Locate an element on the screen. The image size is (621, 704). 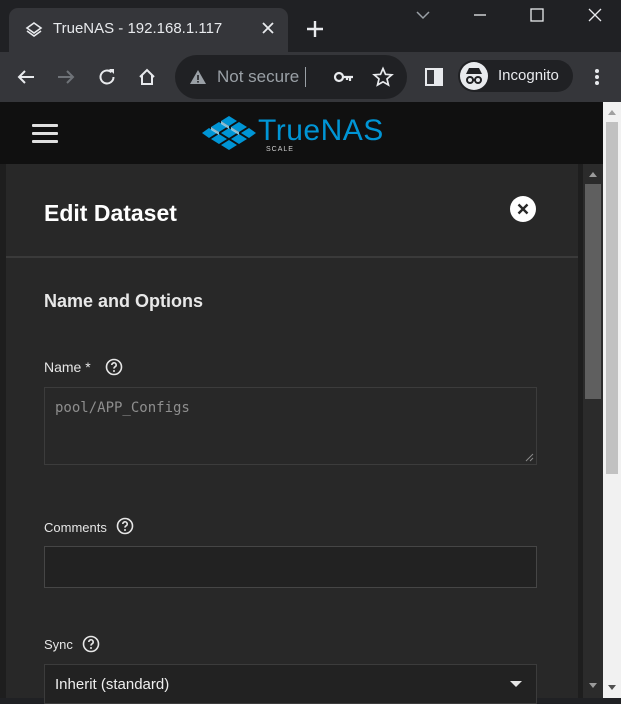
resize-handle-icon is located at coordinates (529, 457).